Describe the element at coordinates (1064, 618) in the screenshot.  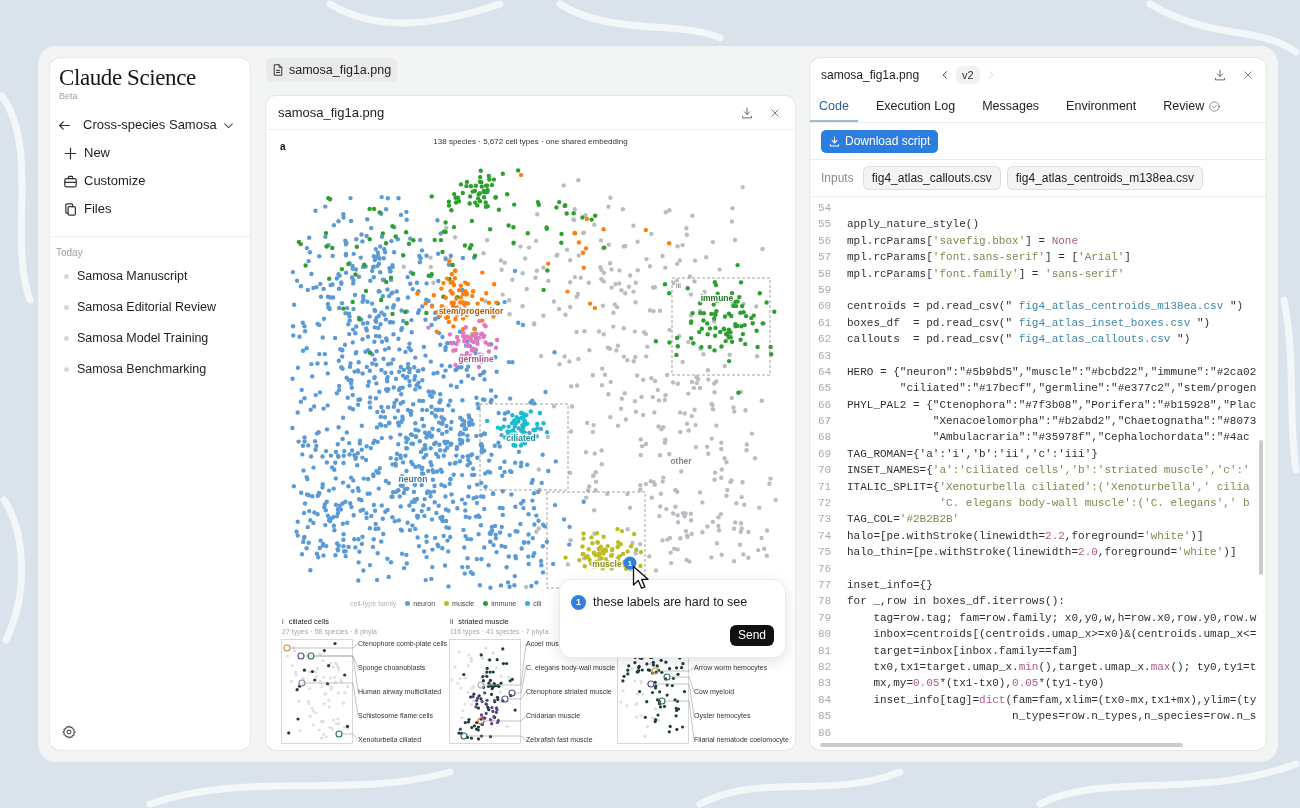
I see `code-line: tag=row.tag; fam=row.family; x0,y0,w,h=row.x0,row.y0,row.w` at that location.